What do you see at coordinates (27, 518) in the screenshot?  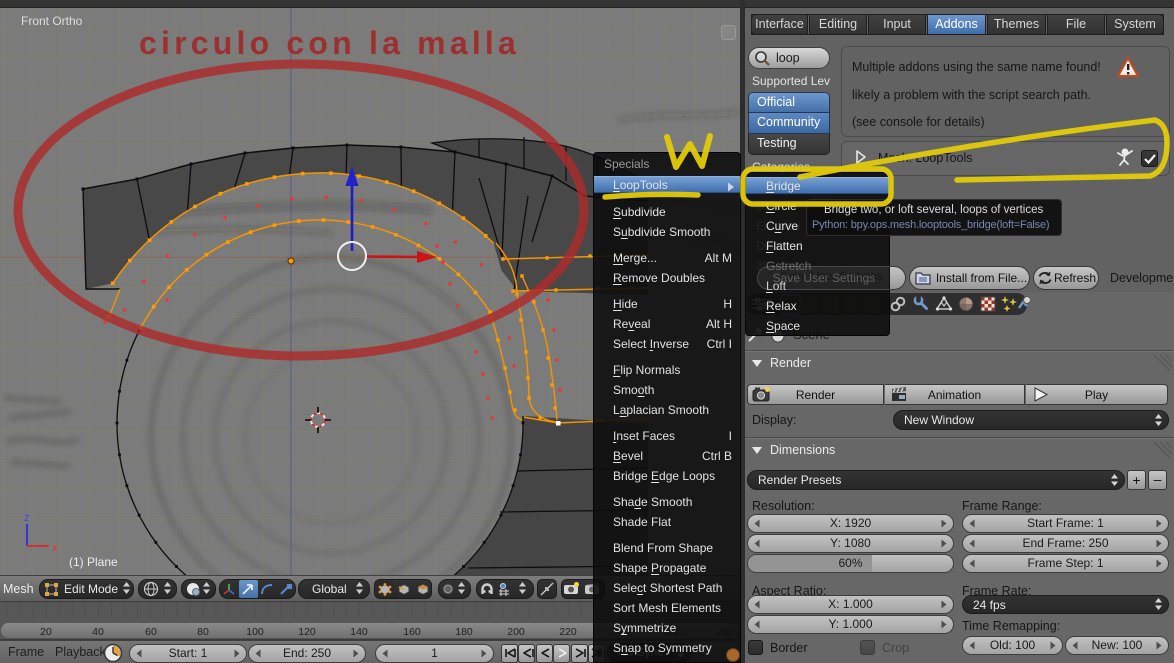 I see `svg-text: z` at bounding box center [27, 518].